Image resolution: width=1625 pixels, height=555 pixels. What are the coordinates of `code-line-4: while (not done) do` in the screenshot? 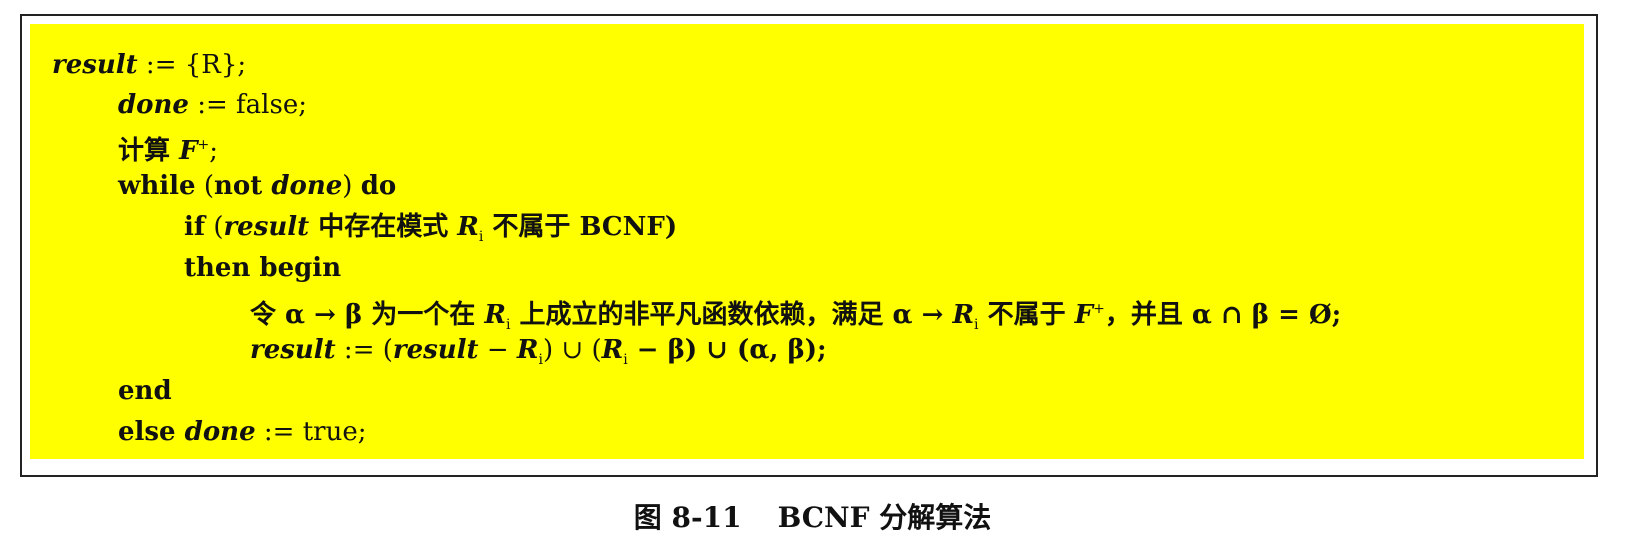 It's located at (257, 186).